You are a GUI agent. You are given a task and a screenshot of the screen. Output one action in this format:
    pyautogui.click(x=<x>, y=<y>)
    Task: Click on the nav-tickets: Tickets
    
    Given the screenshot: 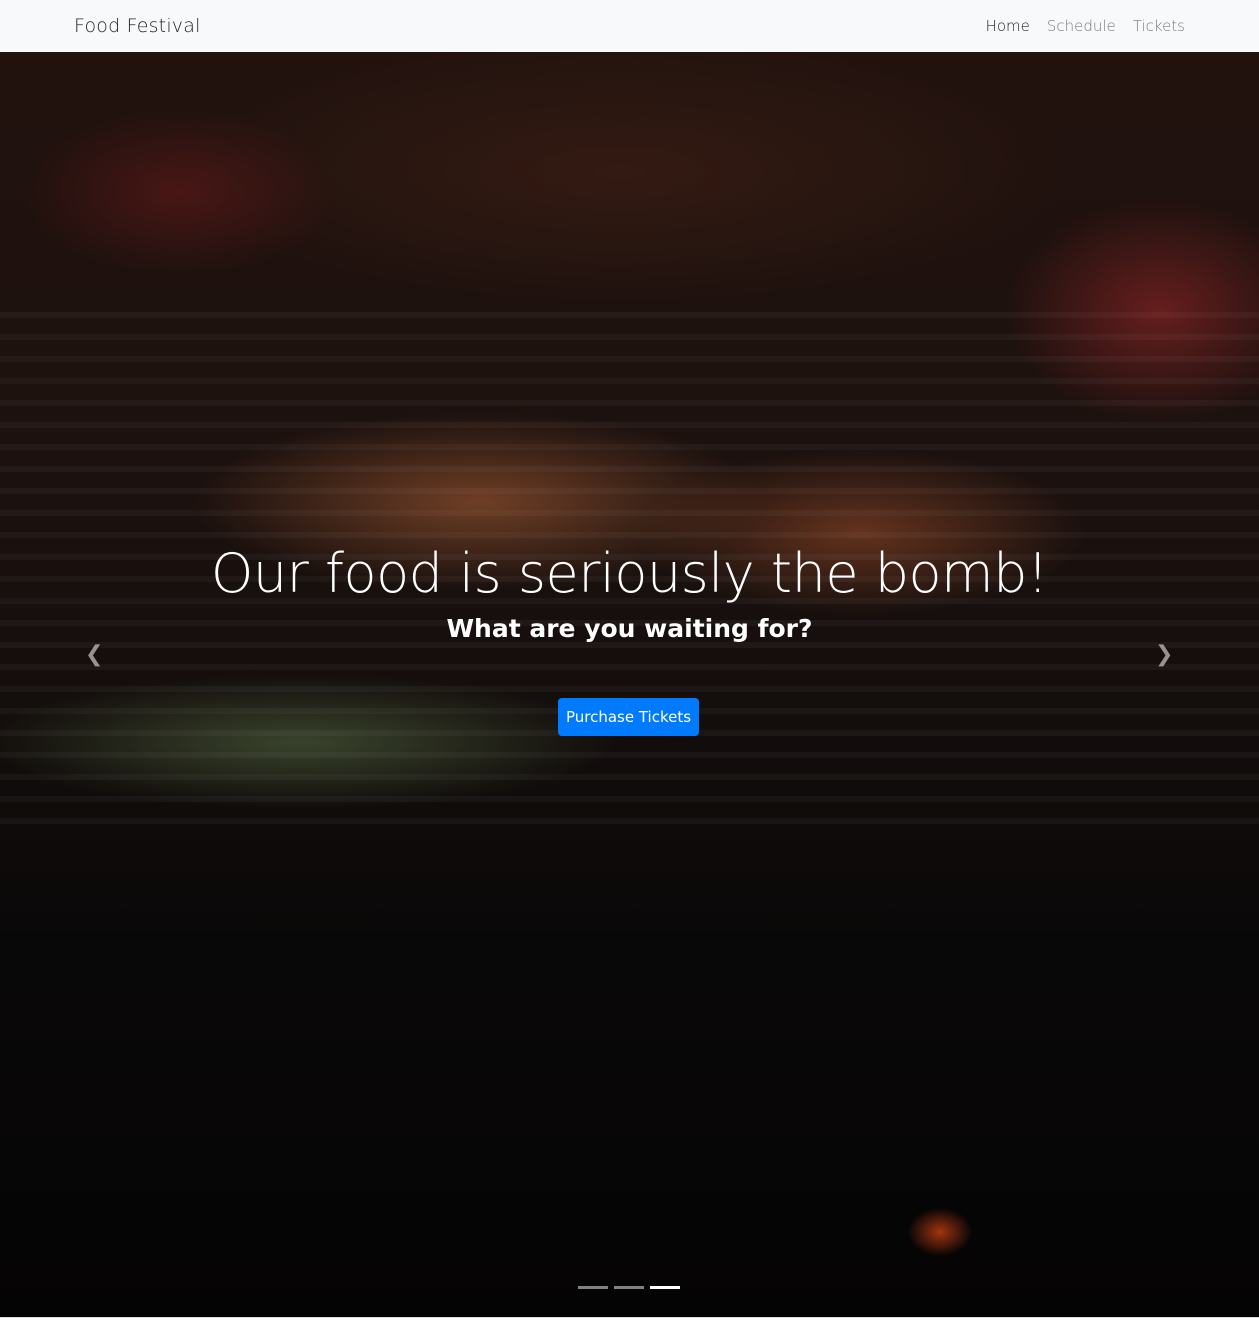 What is the action you would take?
    pyautogui.click(x=1159, y=26)
    